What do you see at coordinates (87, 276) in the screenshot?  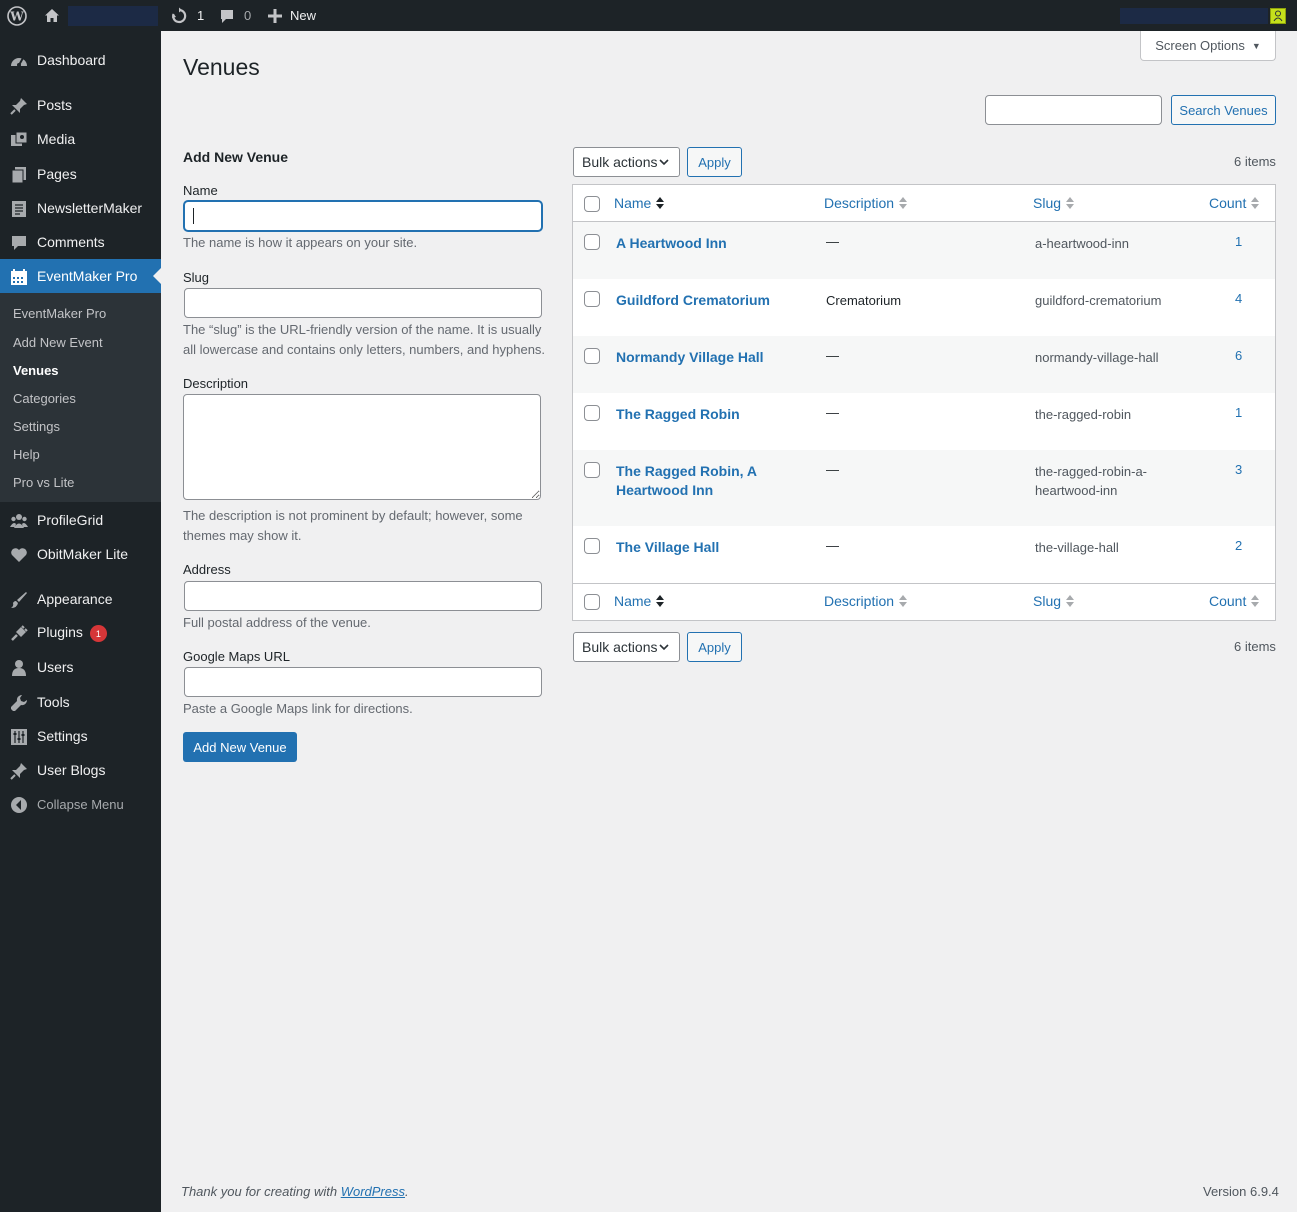 I see `sidebar-item-label: EventMaker Pro` at bounding box center [87, 276].